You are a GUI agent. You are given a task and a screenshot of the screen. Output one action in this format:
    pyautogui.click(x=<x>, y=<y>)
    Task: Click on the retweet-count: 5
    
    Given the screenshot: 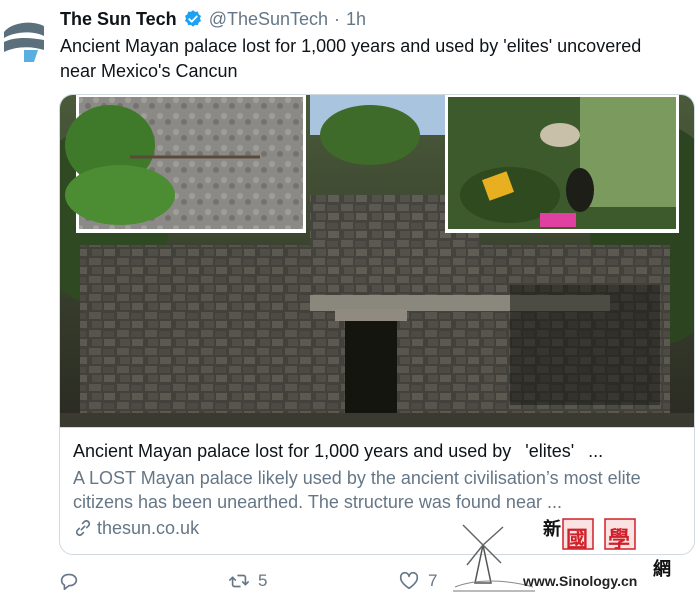 What is the action you would take?
    pyautogui.click(x=263, y=580)
    